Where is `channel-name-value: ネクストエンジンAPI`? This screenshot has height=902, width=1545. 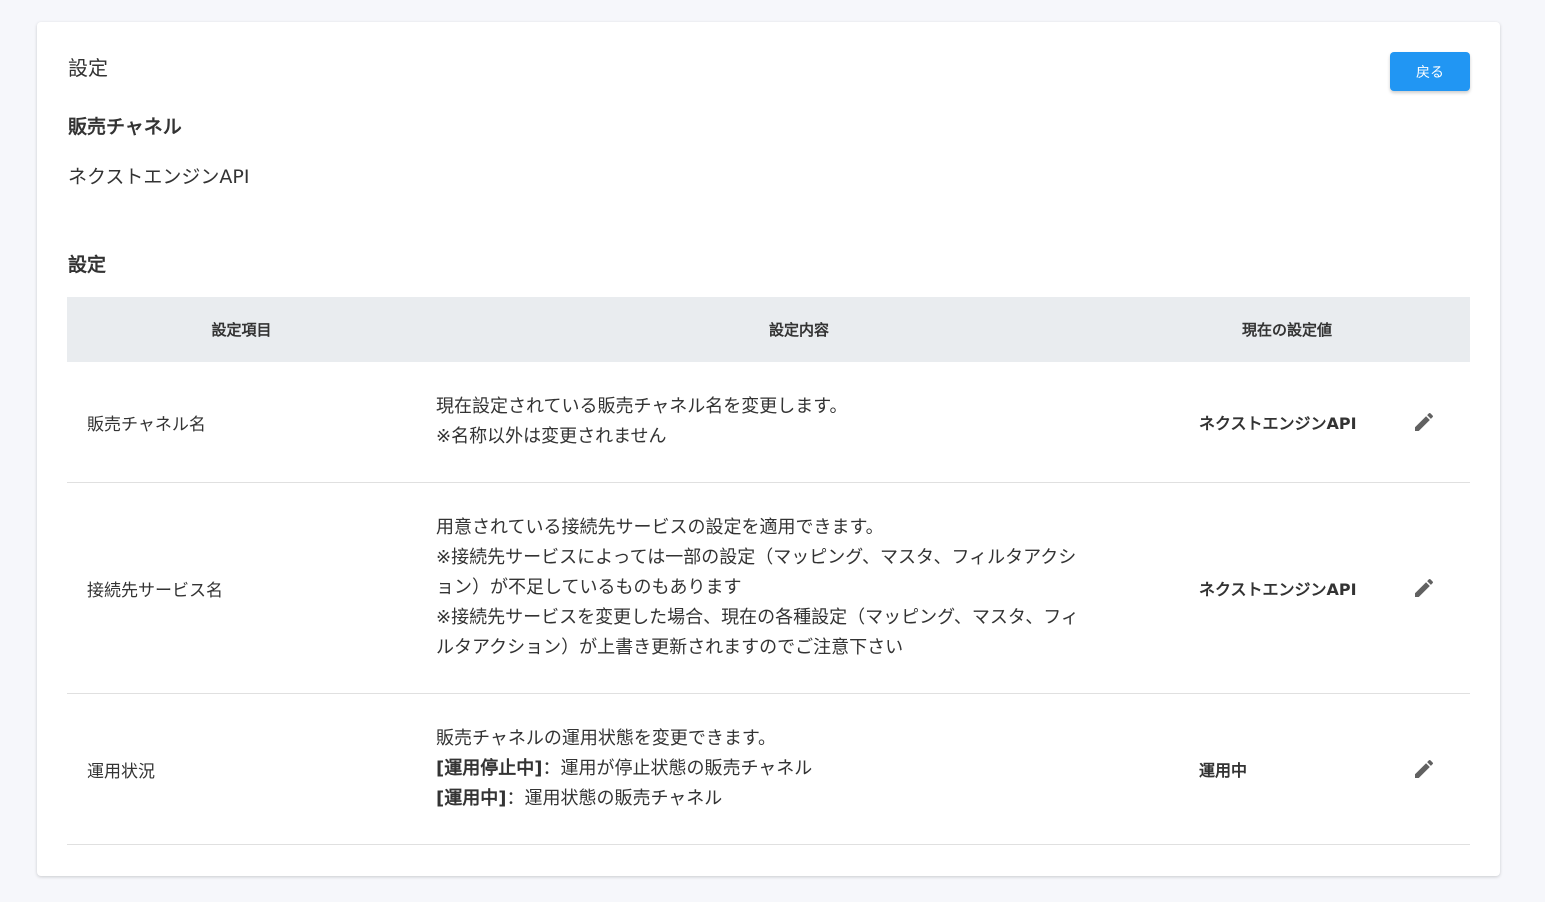
channel-name-value: ネクストエンジンAPI is located at coordinates (159, 177).